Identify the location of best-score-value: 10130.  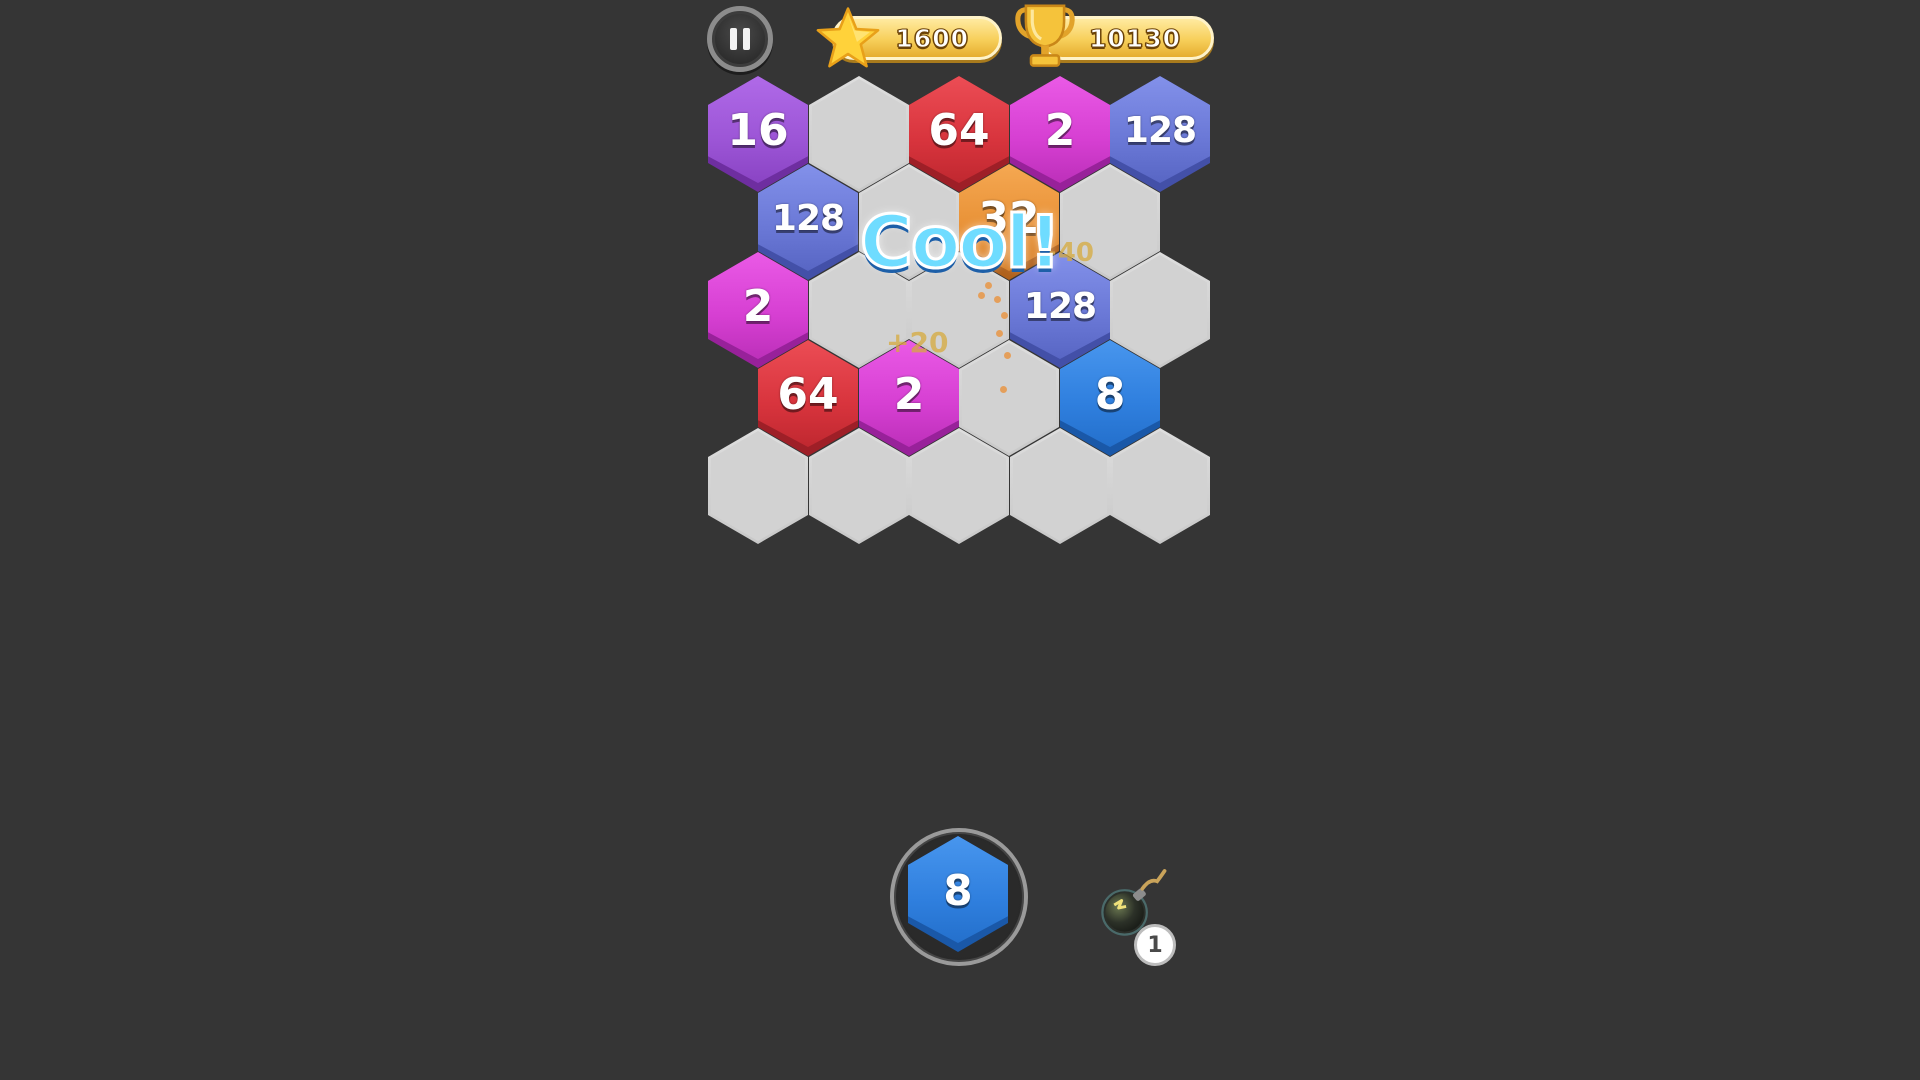
(1135, 38).